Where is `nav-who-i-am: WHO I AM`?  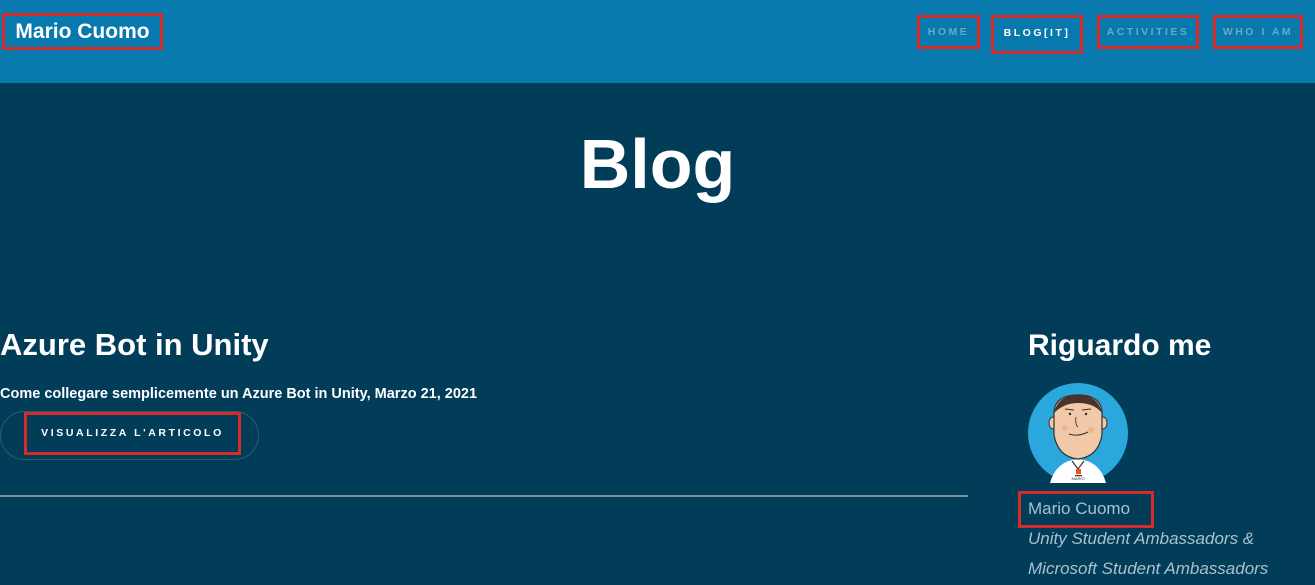 nav-who-i-am: WHO I AM is located at coordinates (1258, 32).